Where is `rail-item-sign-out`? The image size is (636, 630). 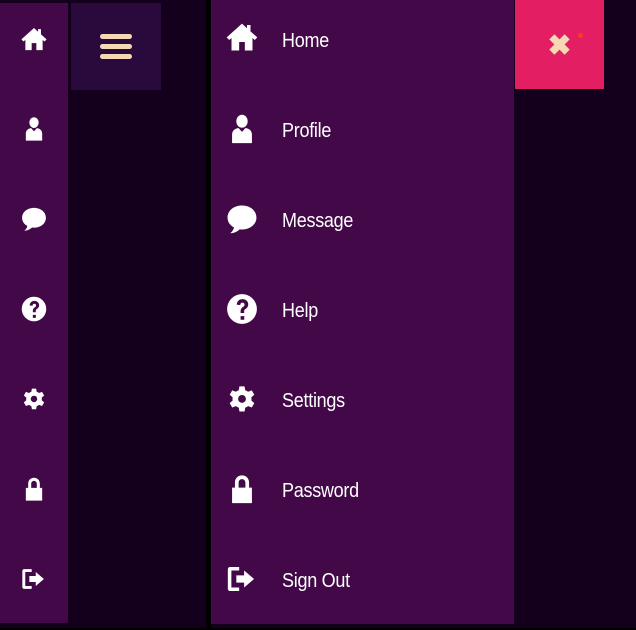 rail-item-sign-out is located at coordinates (34, 581).